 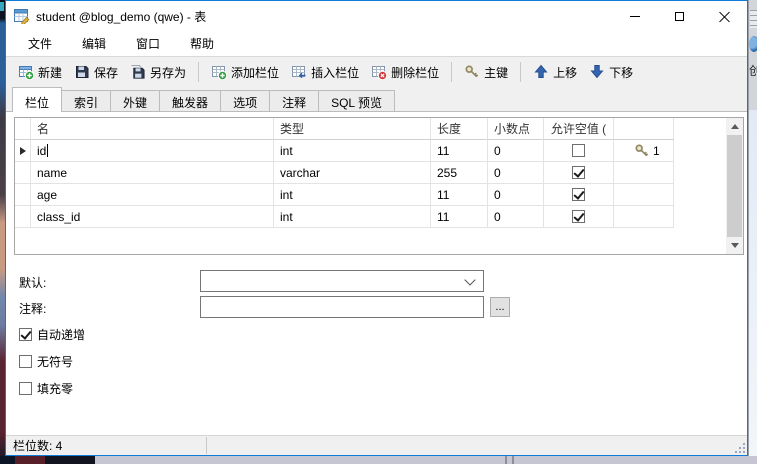 What do you see at coordinates (325, 72) in the screenshot?
I see `toolbar-button-insert-field: 插入栏位` at bounding box center [325, 72].